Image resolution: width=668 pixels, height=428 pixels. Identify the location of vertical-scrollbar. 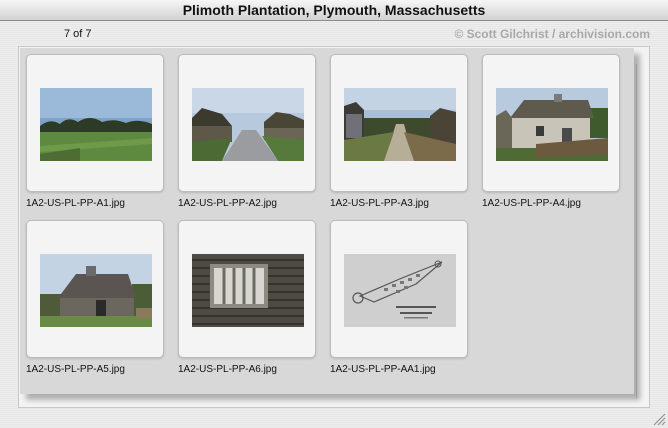
(641, 231).